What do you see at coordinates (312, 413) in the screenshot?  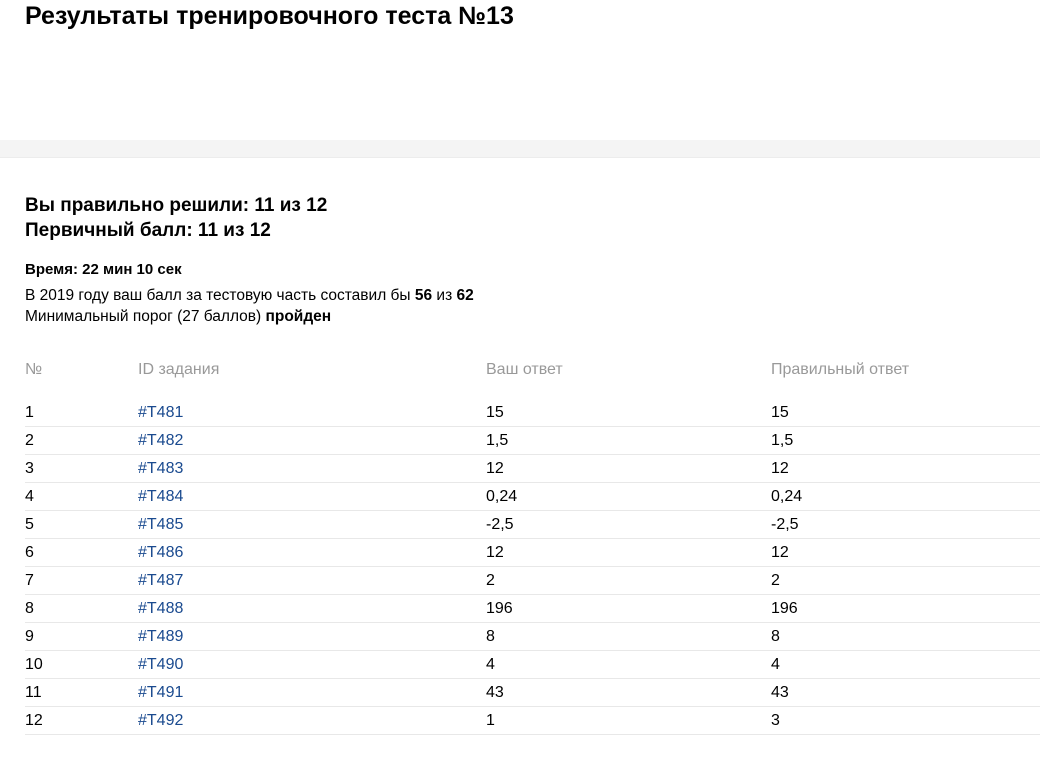 I see `row-task-id-cell: #T481` at bounding box center [312, 413].